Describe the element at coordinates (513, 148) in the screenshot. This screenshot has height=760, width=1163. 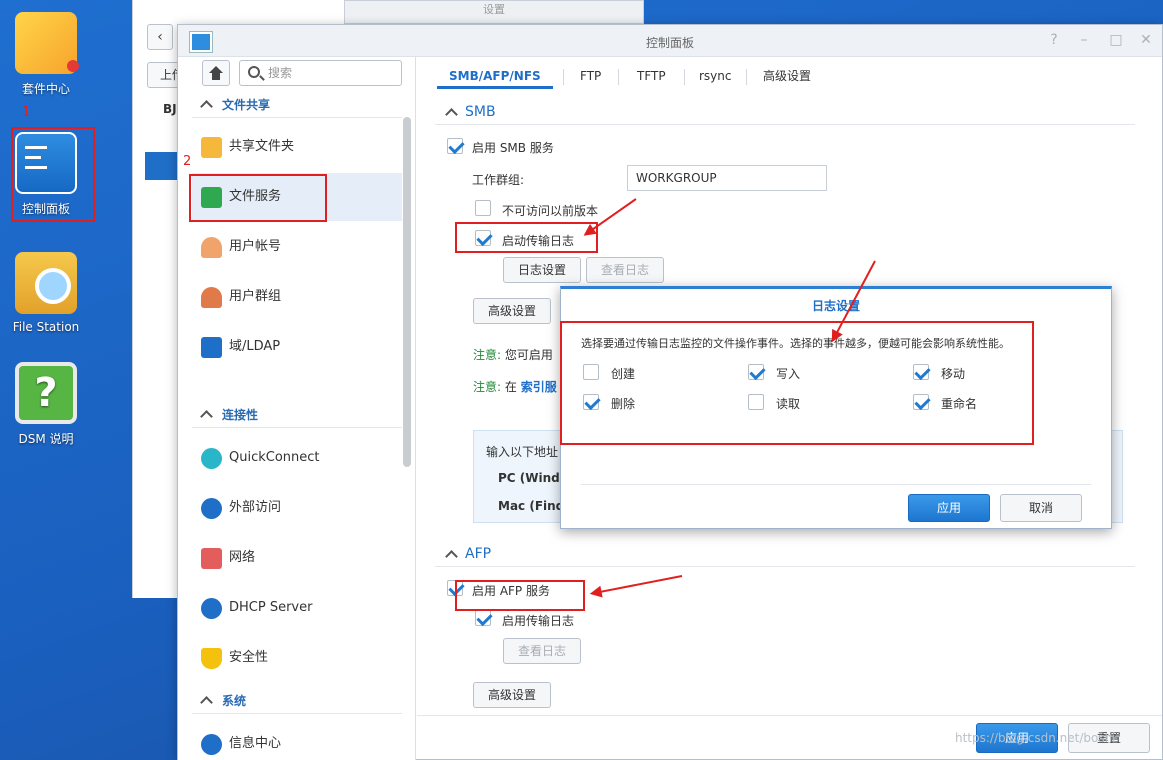
I see `smb-enable-label: 启用 SMB 服务` at that location.